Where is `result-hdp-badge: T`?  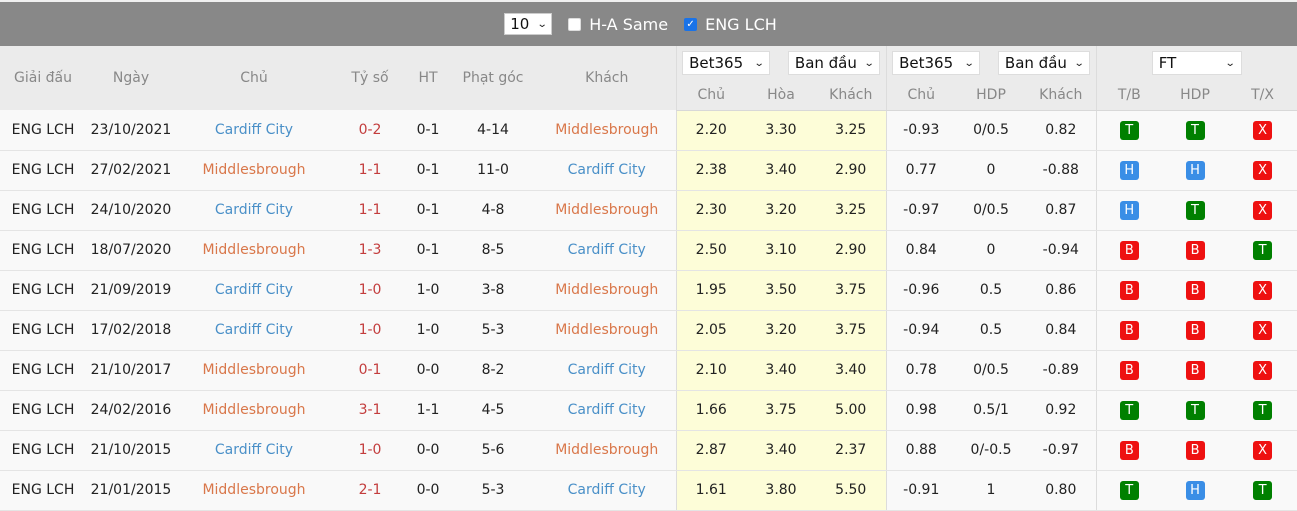
result-hdp-badge: T is located at coordinates (1195, 130).